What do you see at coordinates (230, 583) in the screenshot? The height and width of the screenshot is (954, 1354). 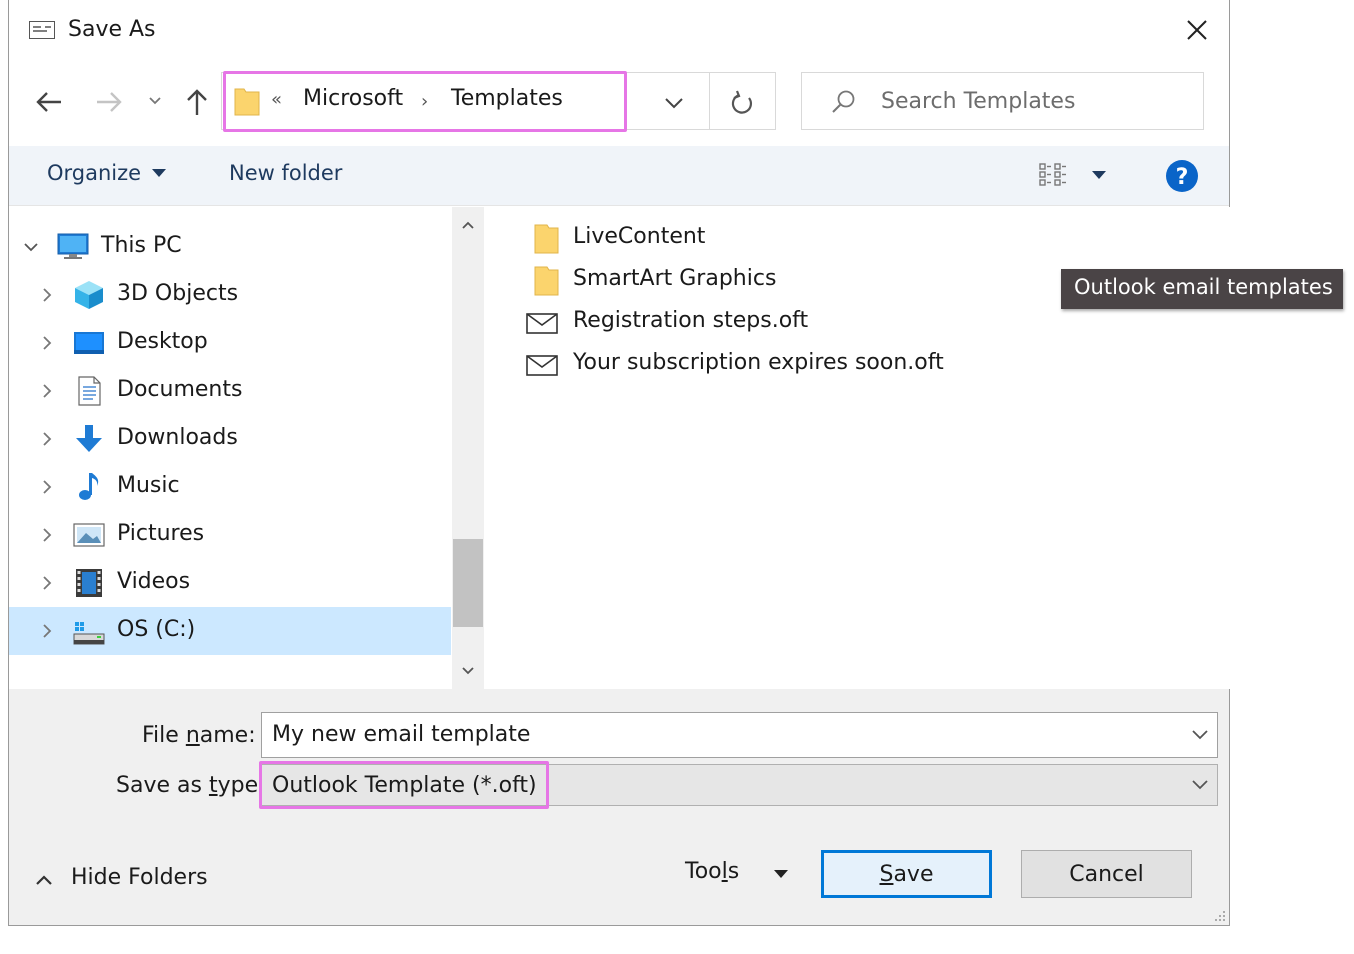 I see `nav-item-videos: Videos` at bounding box center [230, 583].